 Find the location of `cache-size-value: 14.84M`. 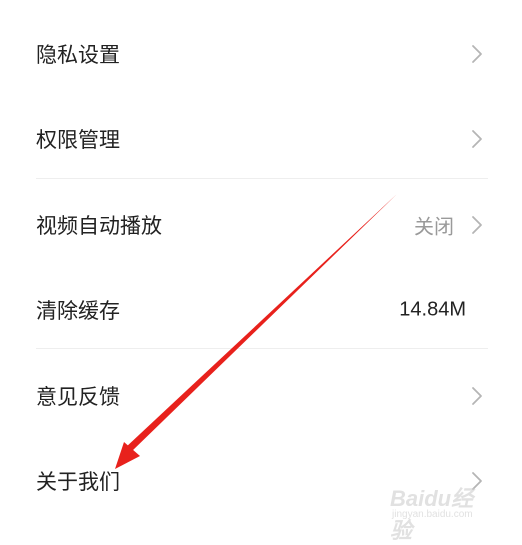

cache-size-value: 14.84M is located at coordinates (432, 309).